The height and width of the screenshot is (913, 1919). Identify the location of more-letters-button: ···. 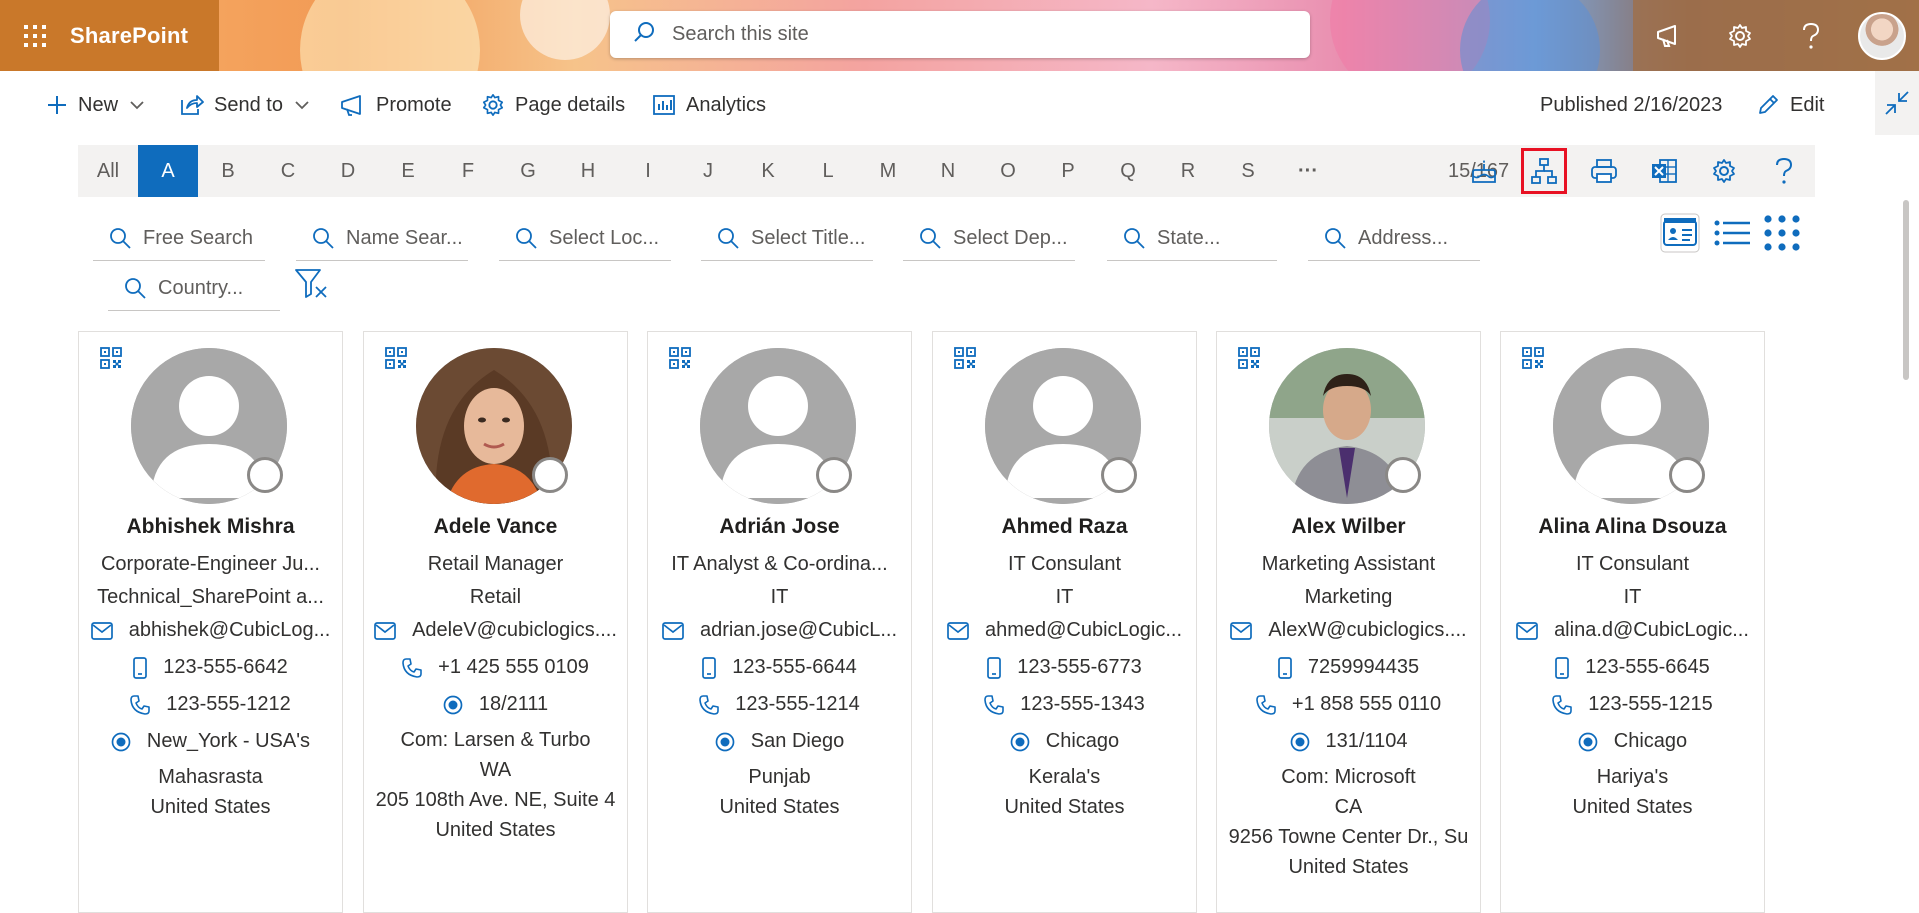
(1308, 171).